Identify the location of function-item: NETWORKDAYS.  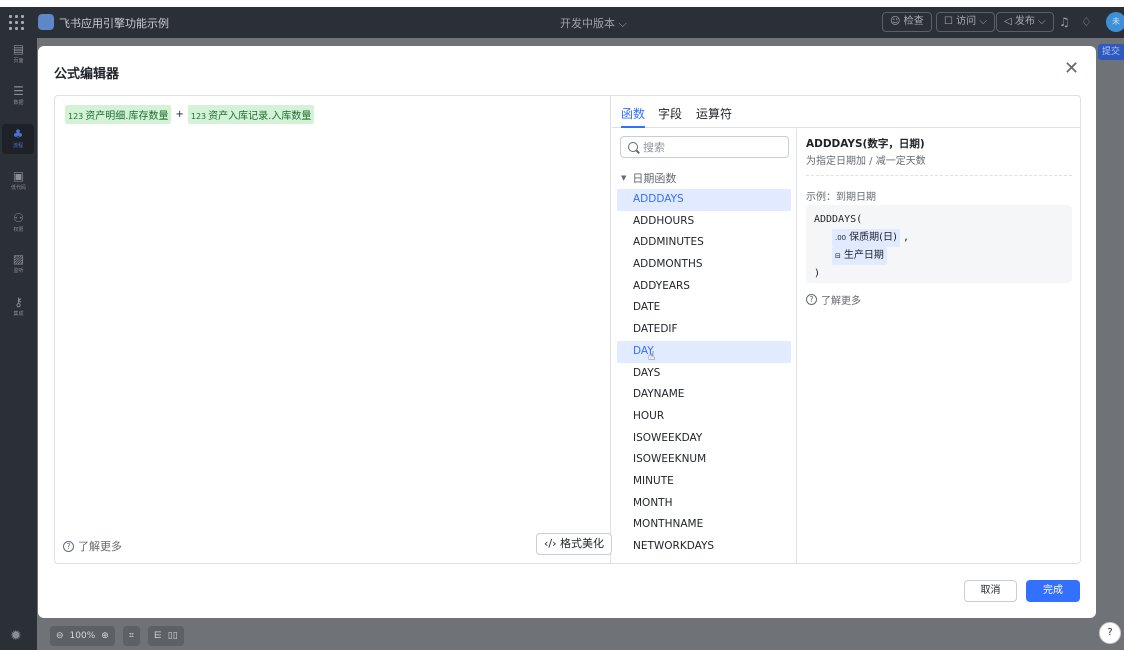
(704, 547).